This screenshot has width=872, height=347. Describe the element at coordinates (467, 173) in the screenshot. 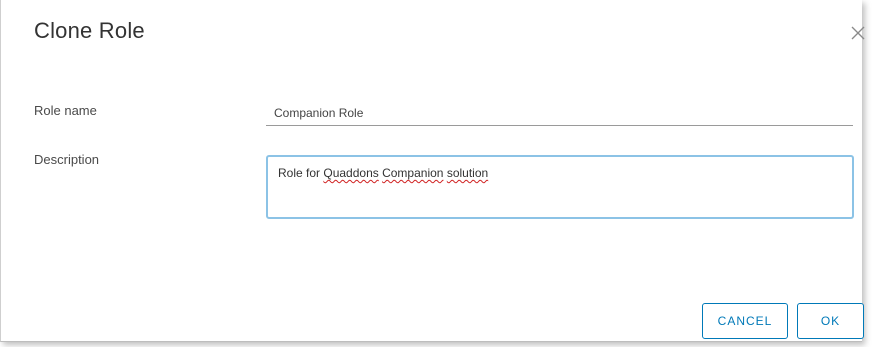

I see `description-word-misspelled: solution` at that location.